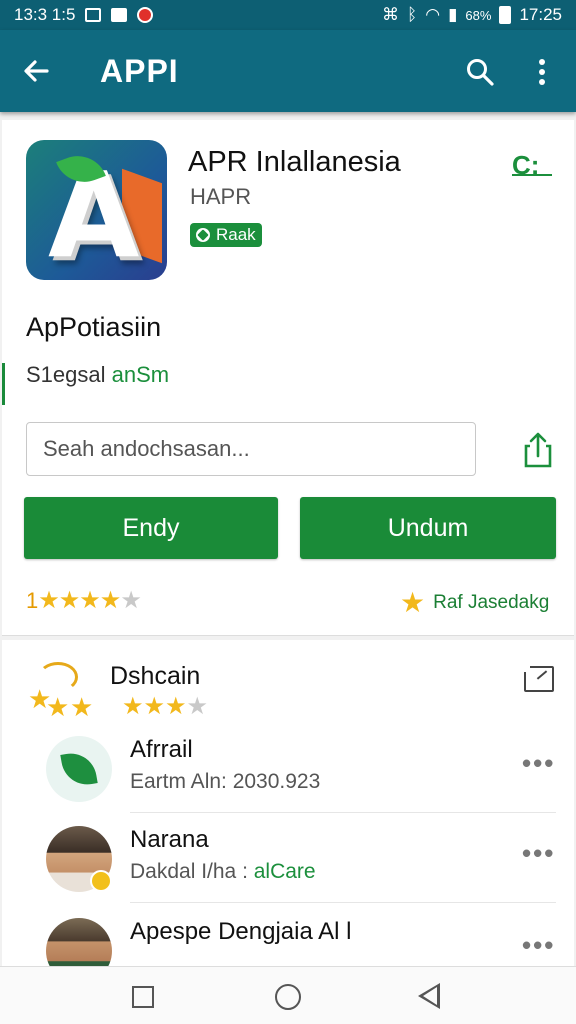 Image resolution: width=576 pixels, height=1024 pixels. What do you see at coordinates (3, 384) in the screenshot?
I see `left-accent-bar` at bounding box center [3, 384].